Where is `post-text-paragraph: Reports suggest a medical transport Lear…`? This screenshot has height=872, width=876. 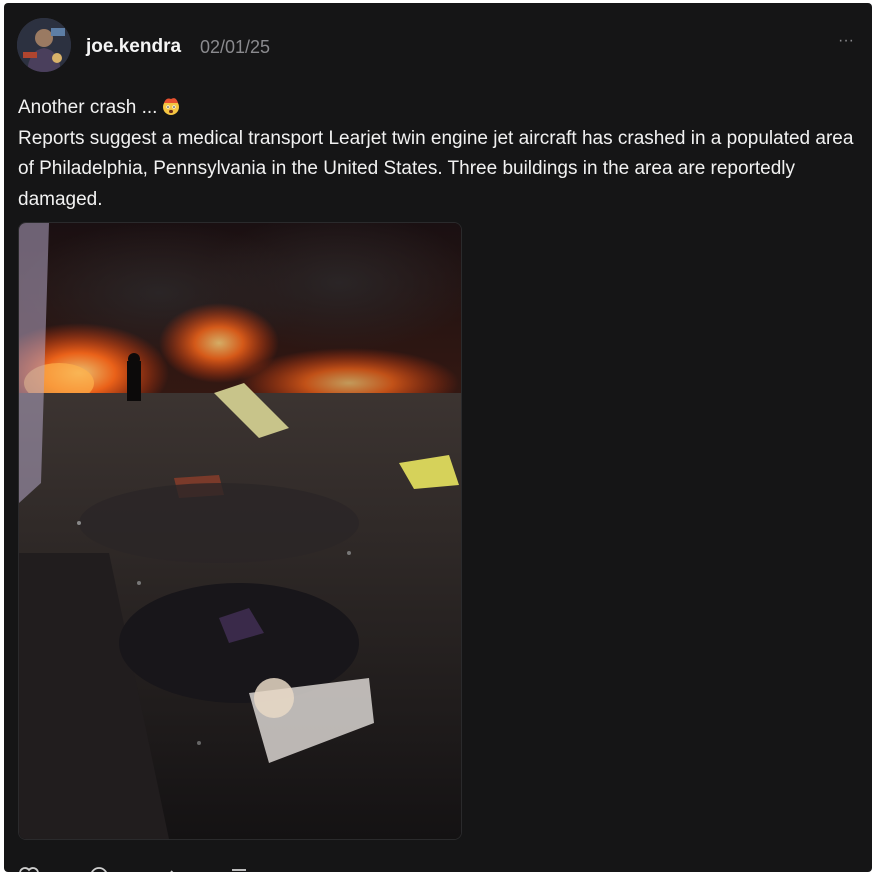 post-text-paragraph: Reports suggest a medical transport Lear… is located at coordinates (436, 168).